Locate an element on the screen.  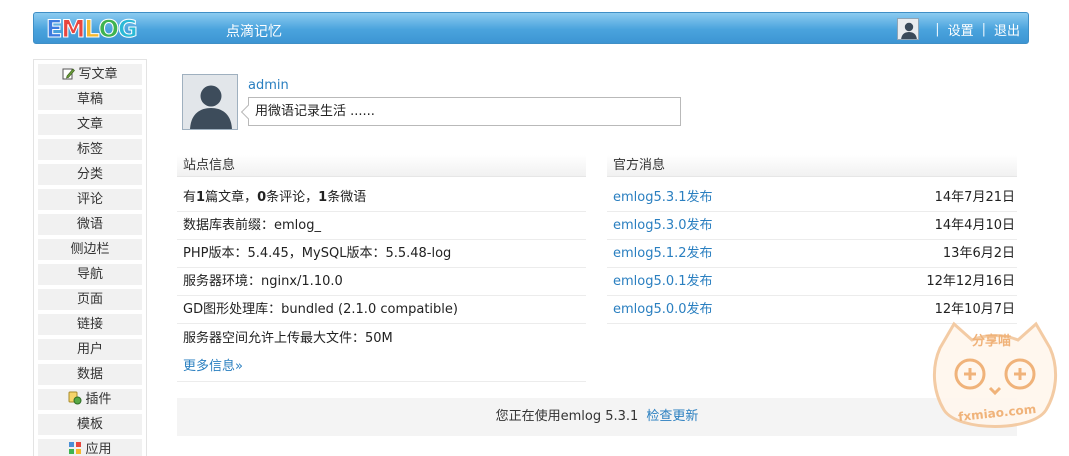
version-text: 您正在使用emlog 5.3.1 is located at coordinates (567, 416).